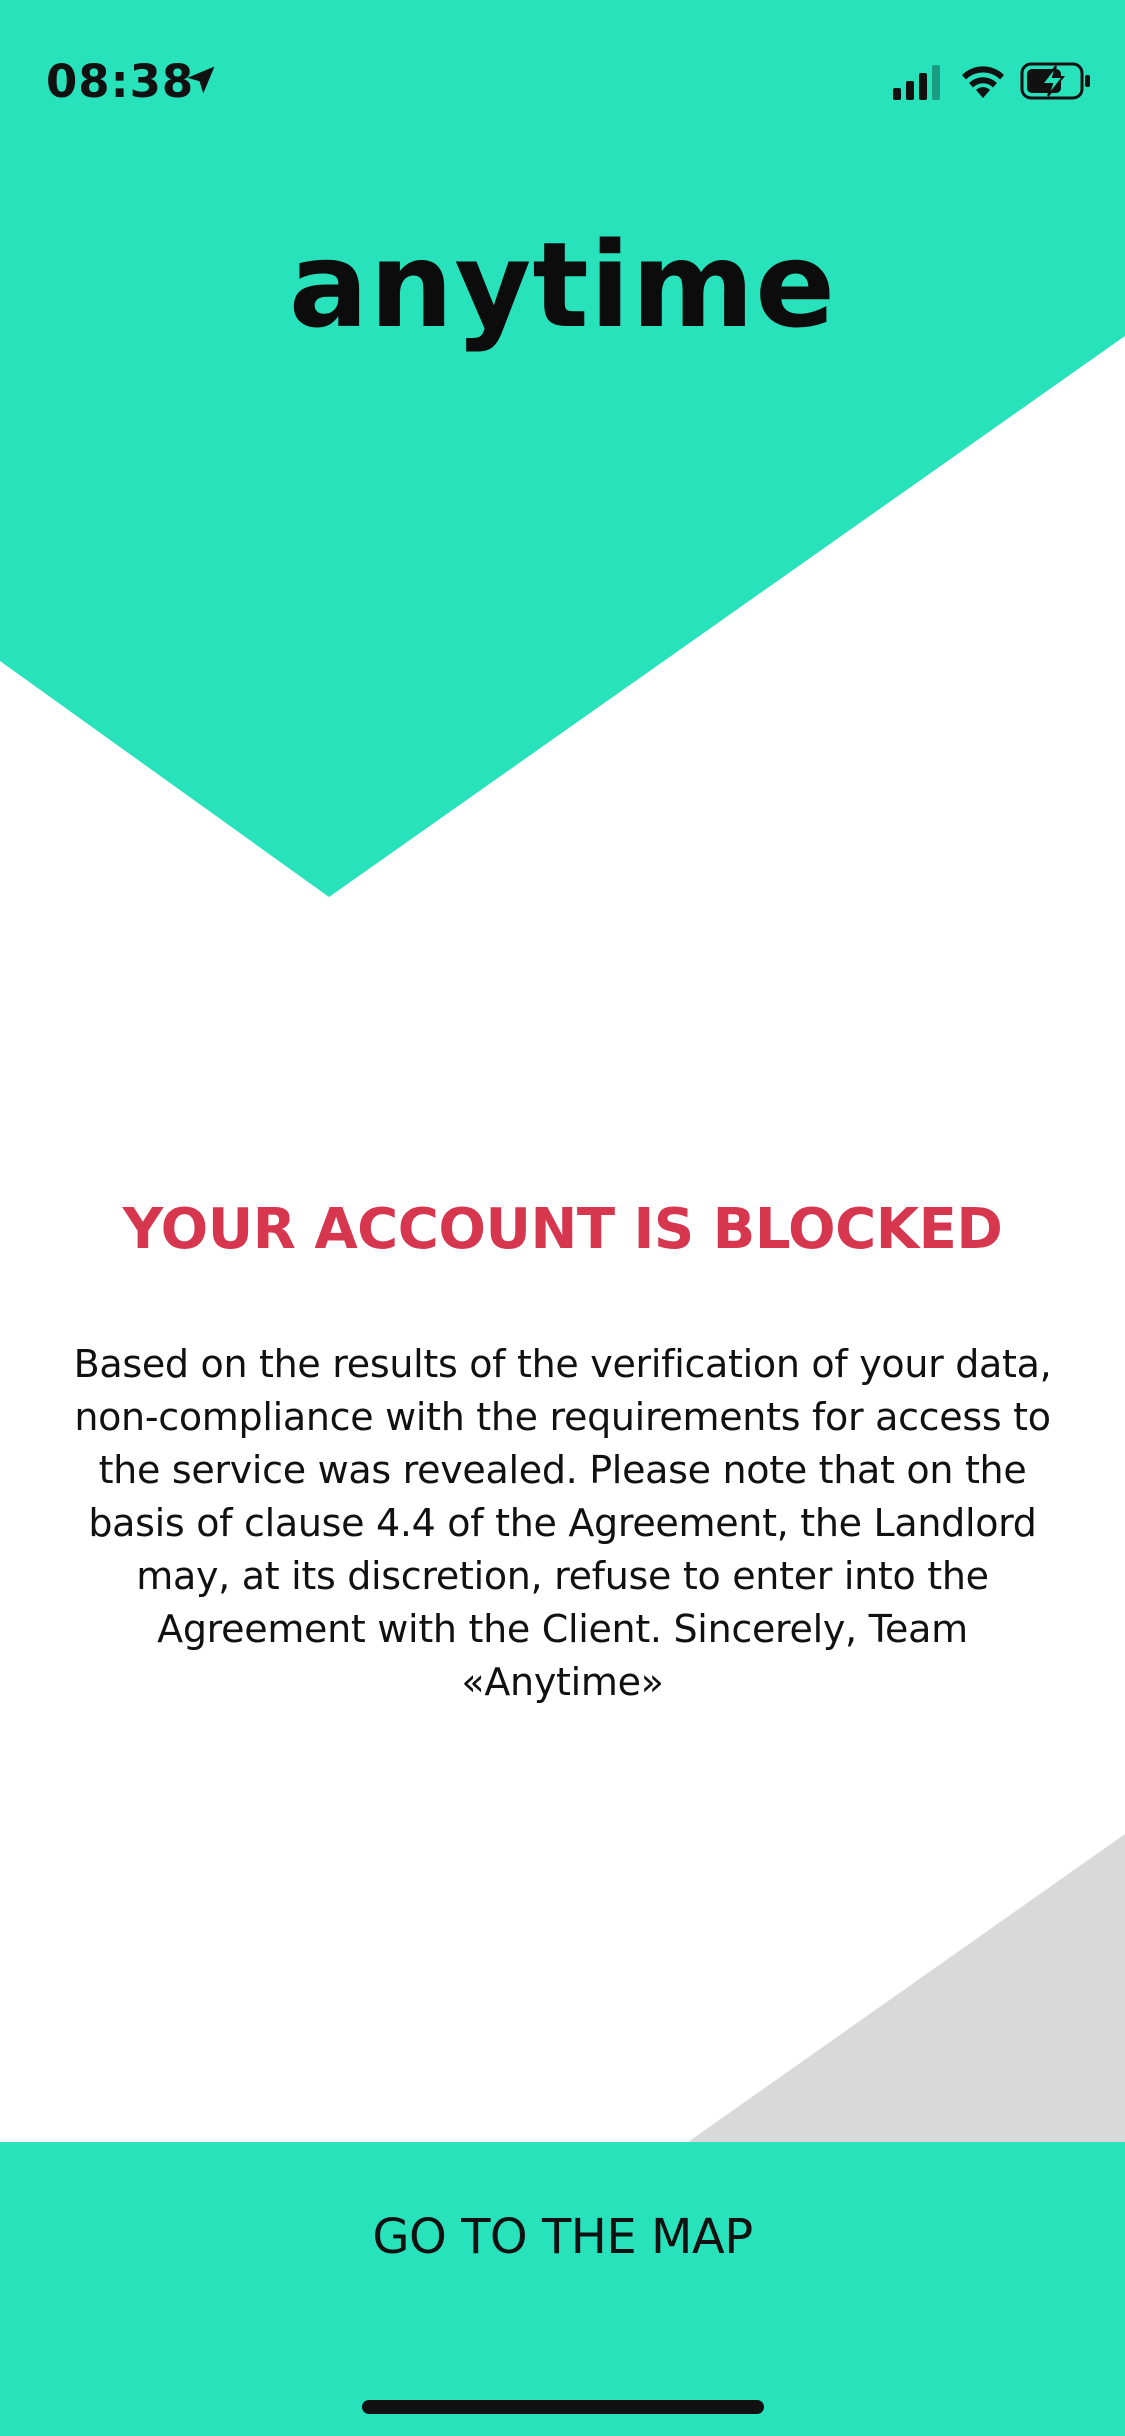 This screenshot has width=1125, height=2436. I want to click on home-indicator, so click(563, 2407).